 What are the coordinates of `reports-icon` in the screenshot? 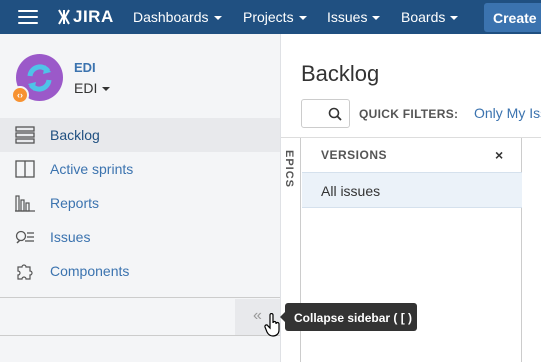 It's located at (25, 203).